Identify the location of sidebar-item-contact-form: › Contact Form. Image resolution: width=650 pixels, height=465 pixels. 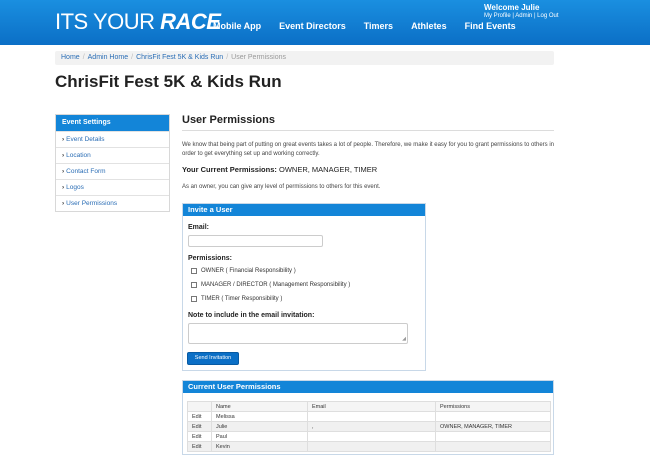
(112, 171).